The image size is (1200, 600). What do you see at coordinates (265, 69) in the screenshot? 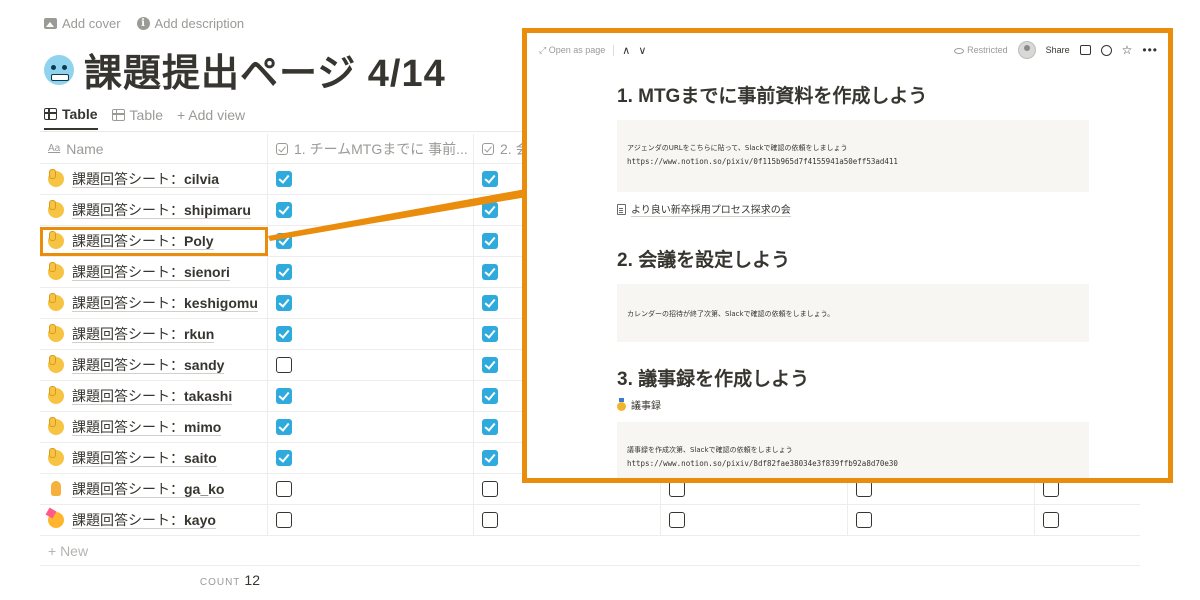
I see `page-title-text: 課題提出ページ 4/14` at bounding box center [265, 69].